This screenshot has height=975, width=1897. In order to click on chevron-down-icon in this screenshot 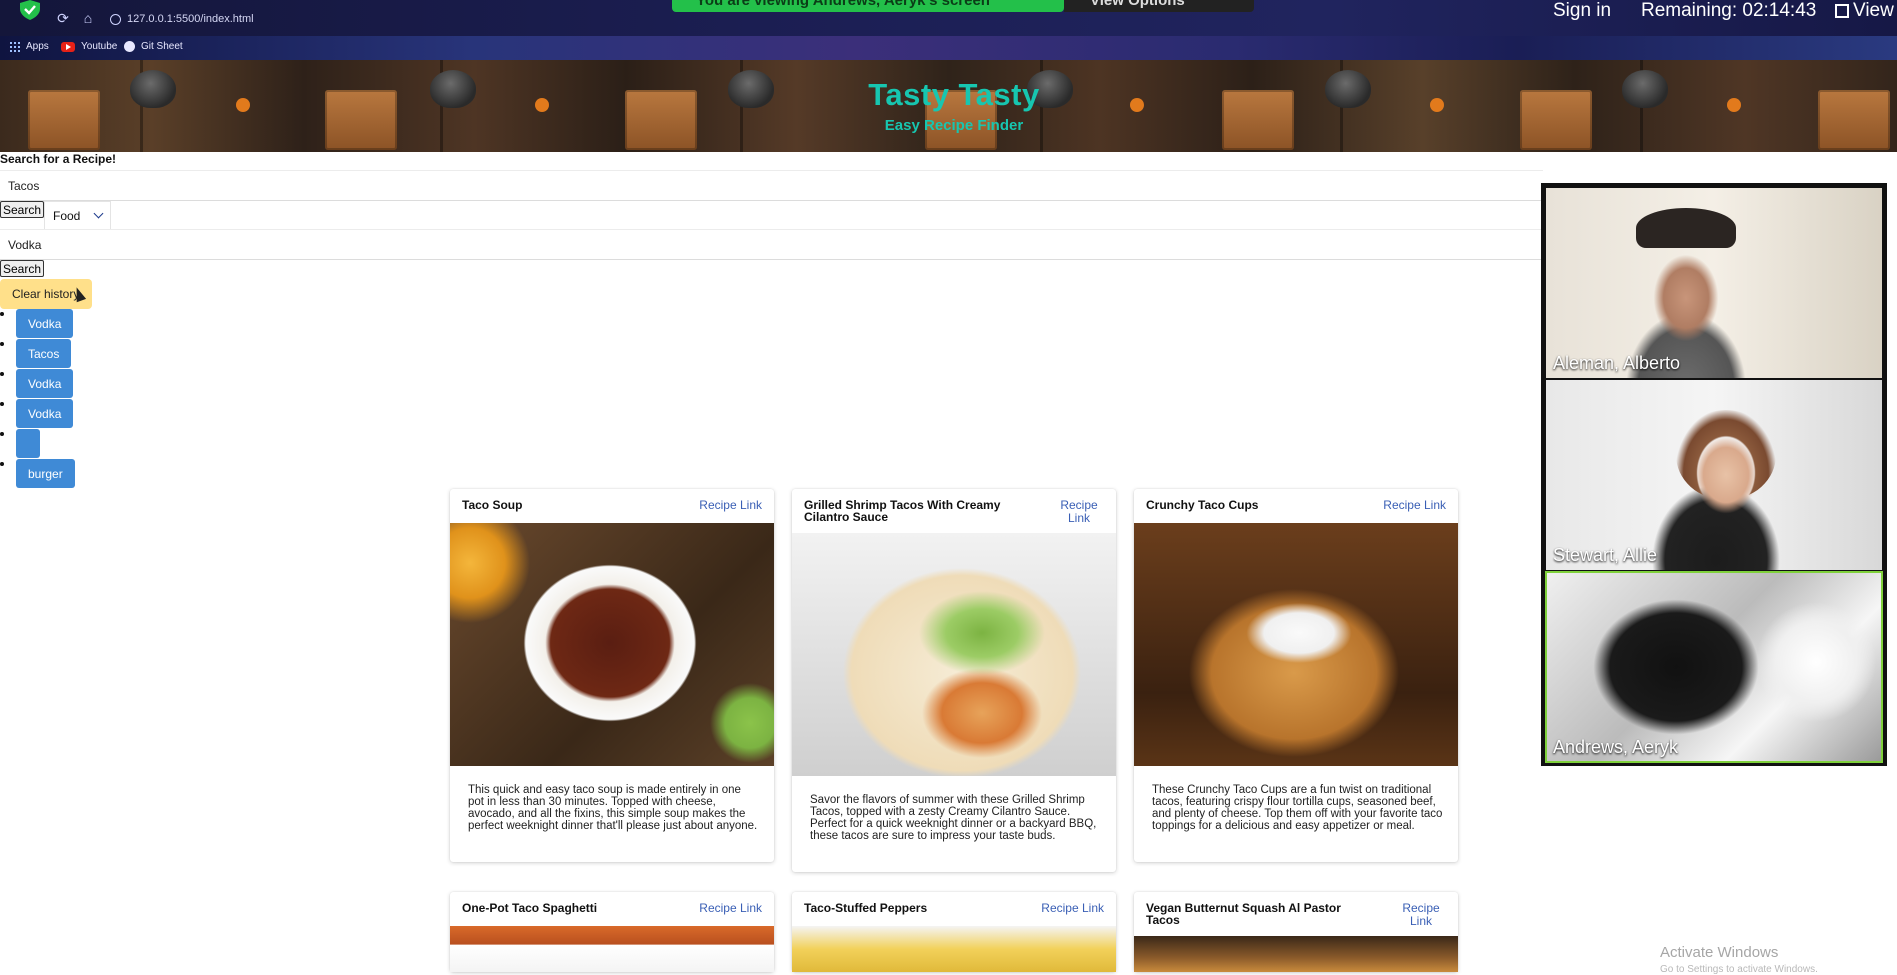, I will do `click(98, 213)`.